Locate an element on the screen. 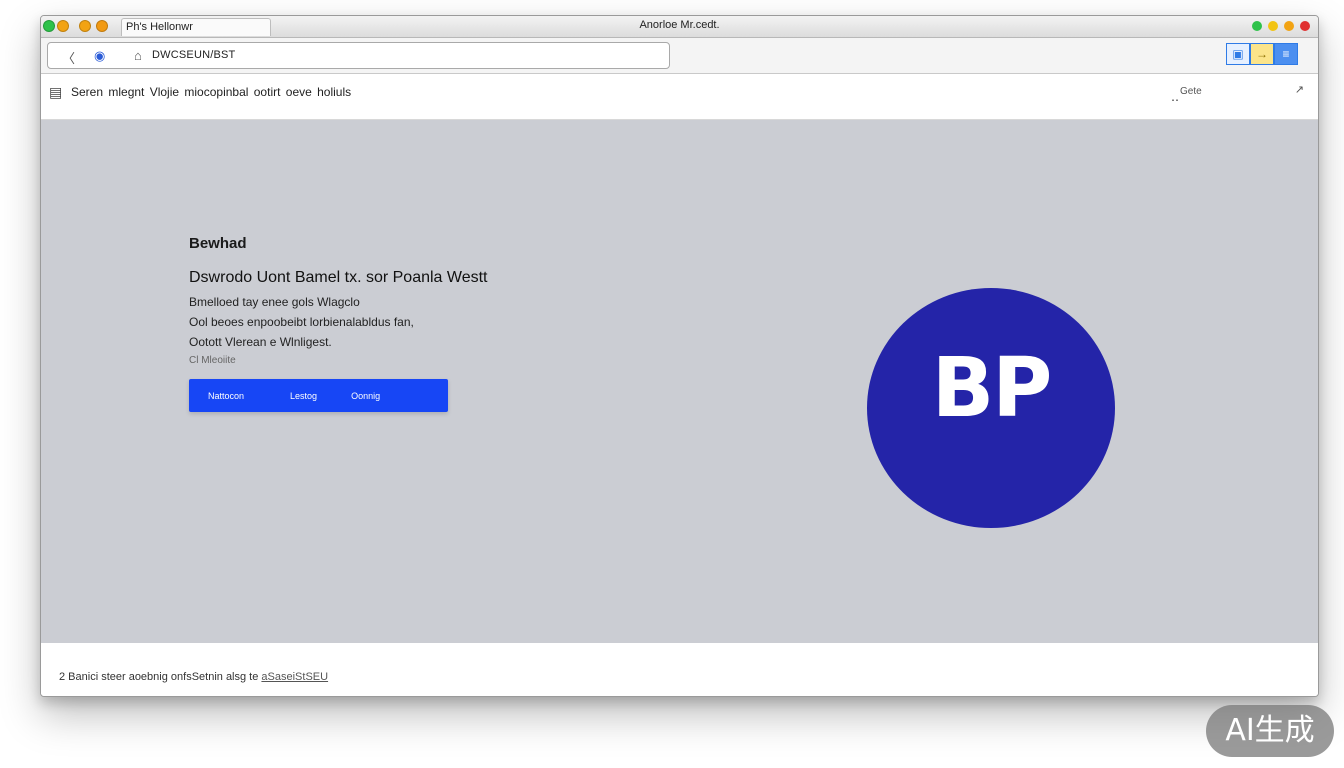 This screenshot has width=1344, height=768. folder-icon: → is located at coordinates (1262, 54).